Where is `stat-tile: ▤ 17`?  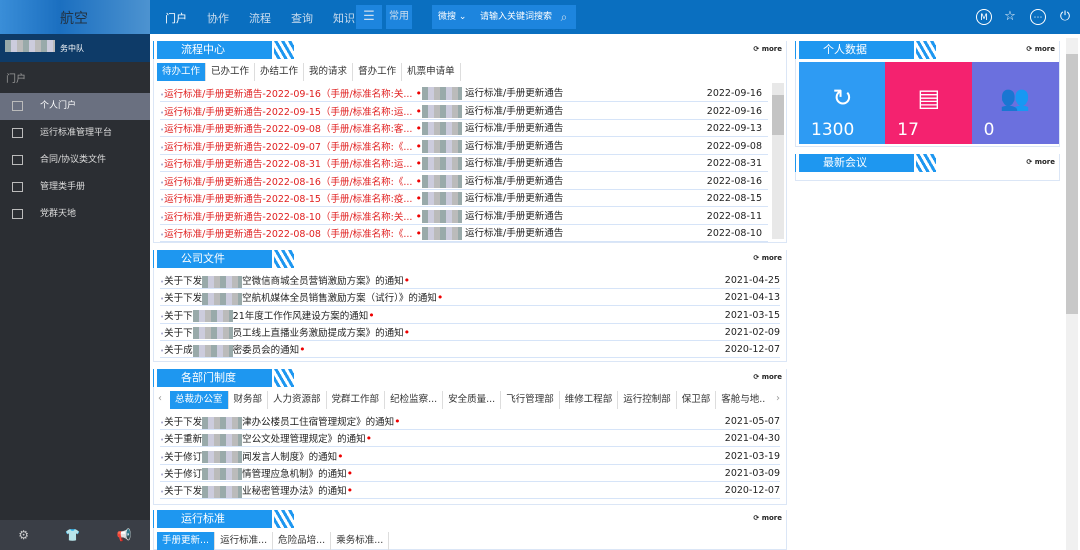
stat-tile: ▤ 17 is located at coordinates (929, 103).